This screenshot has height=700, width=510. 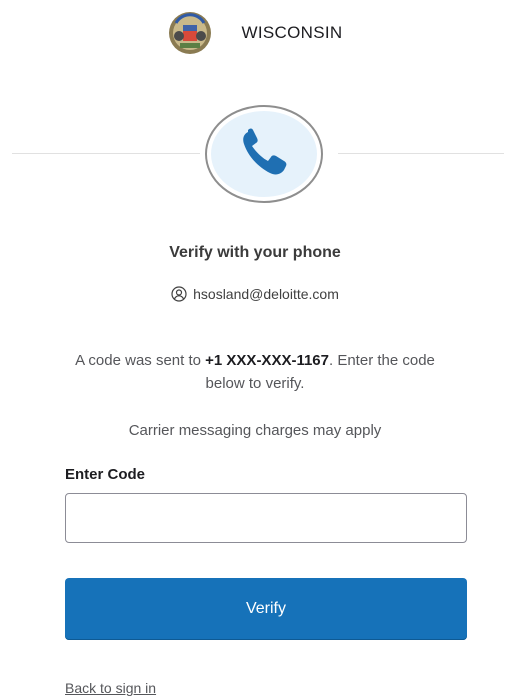 What do you see at coordinates (267, 360) in the screenshot?
I see `masked-phone-number: +1 XXX-XXX-1167` at bounding box center [267, 360].